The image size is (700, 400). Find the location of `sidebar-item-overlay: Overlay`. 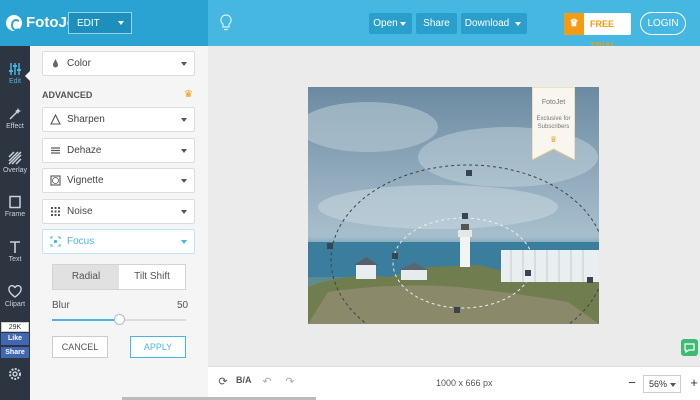

sidebar-item-overlay: Overlay is located at coordinates (15, 167).